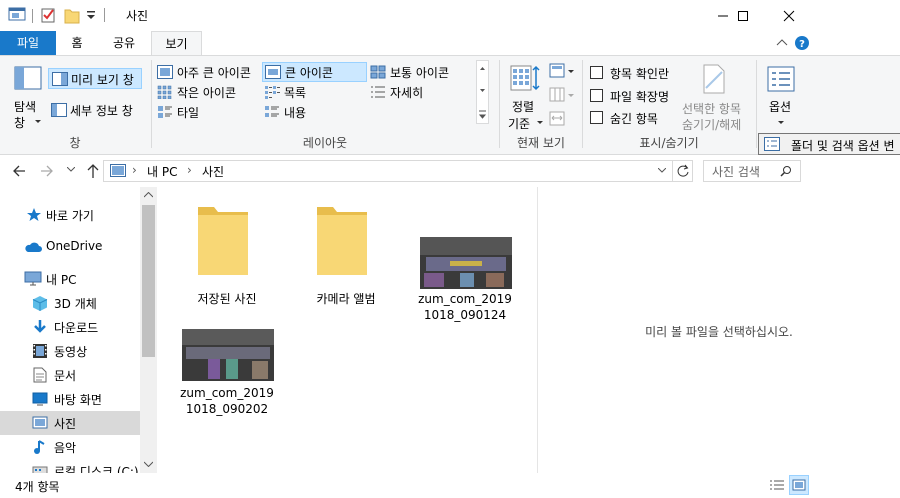  I want to click on layout-small-icons: 작은 아이콘, so click(209, 92).